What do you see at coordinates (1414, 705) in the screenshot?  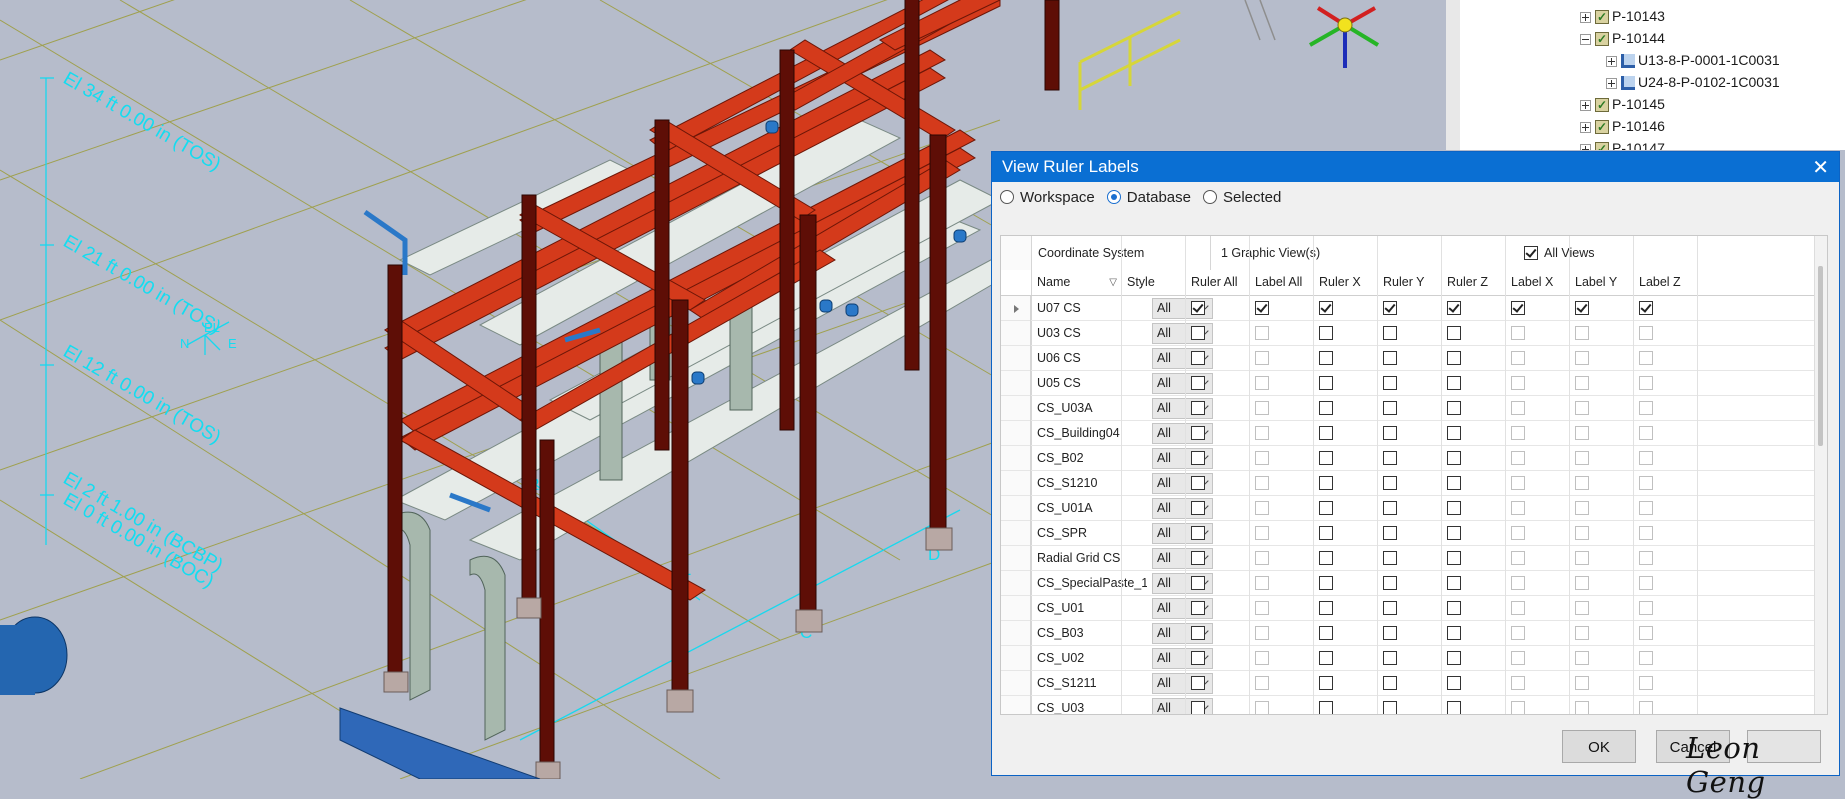 I see `table-row: CS_U03 All` at bounding box center [1414, 705].